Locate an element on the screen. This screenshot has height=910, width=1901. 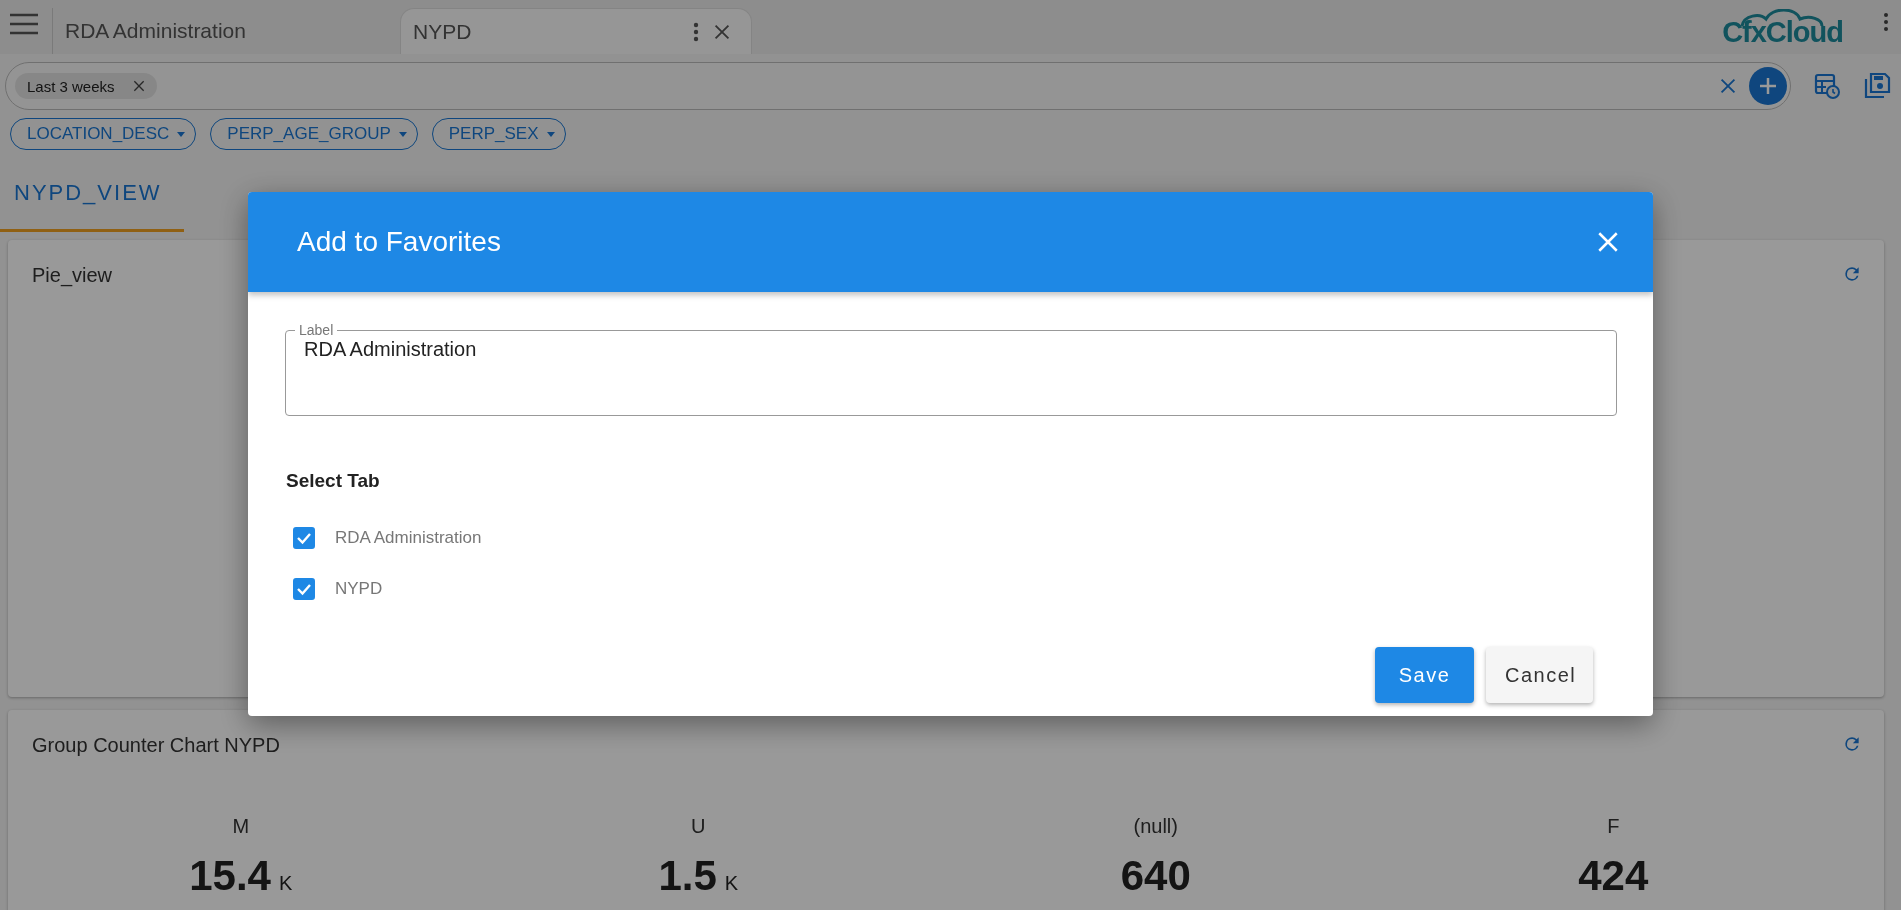
counter-value: 640 is located at coordinates (1155, 876).